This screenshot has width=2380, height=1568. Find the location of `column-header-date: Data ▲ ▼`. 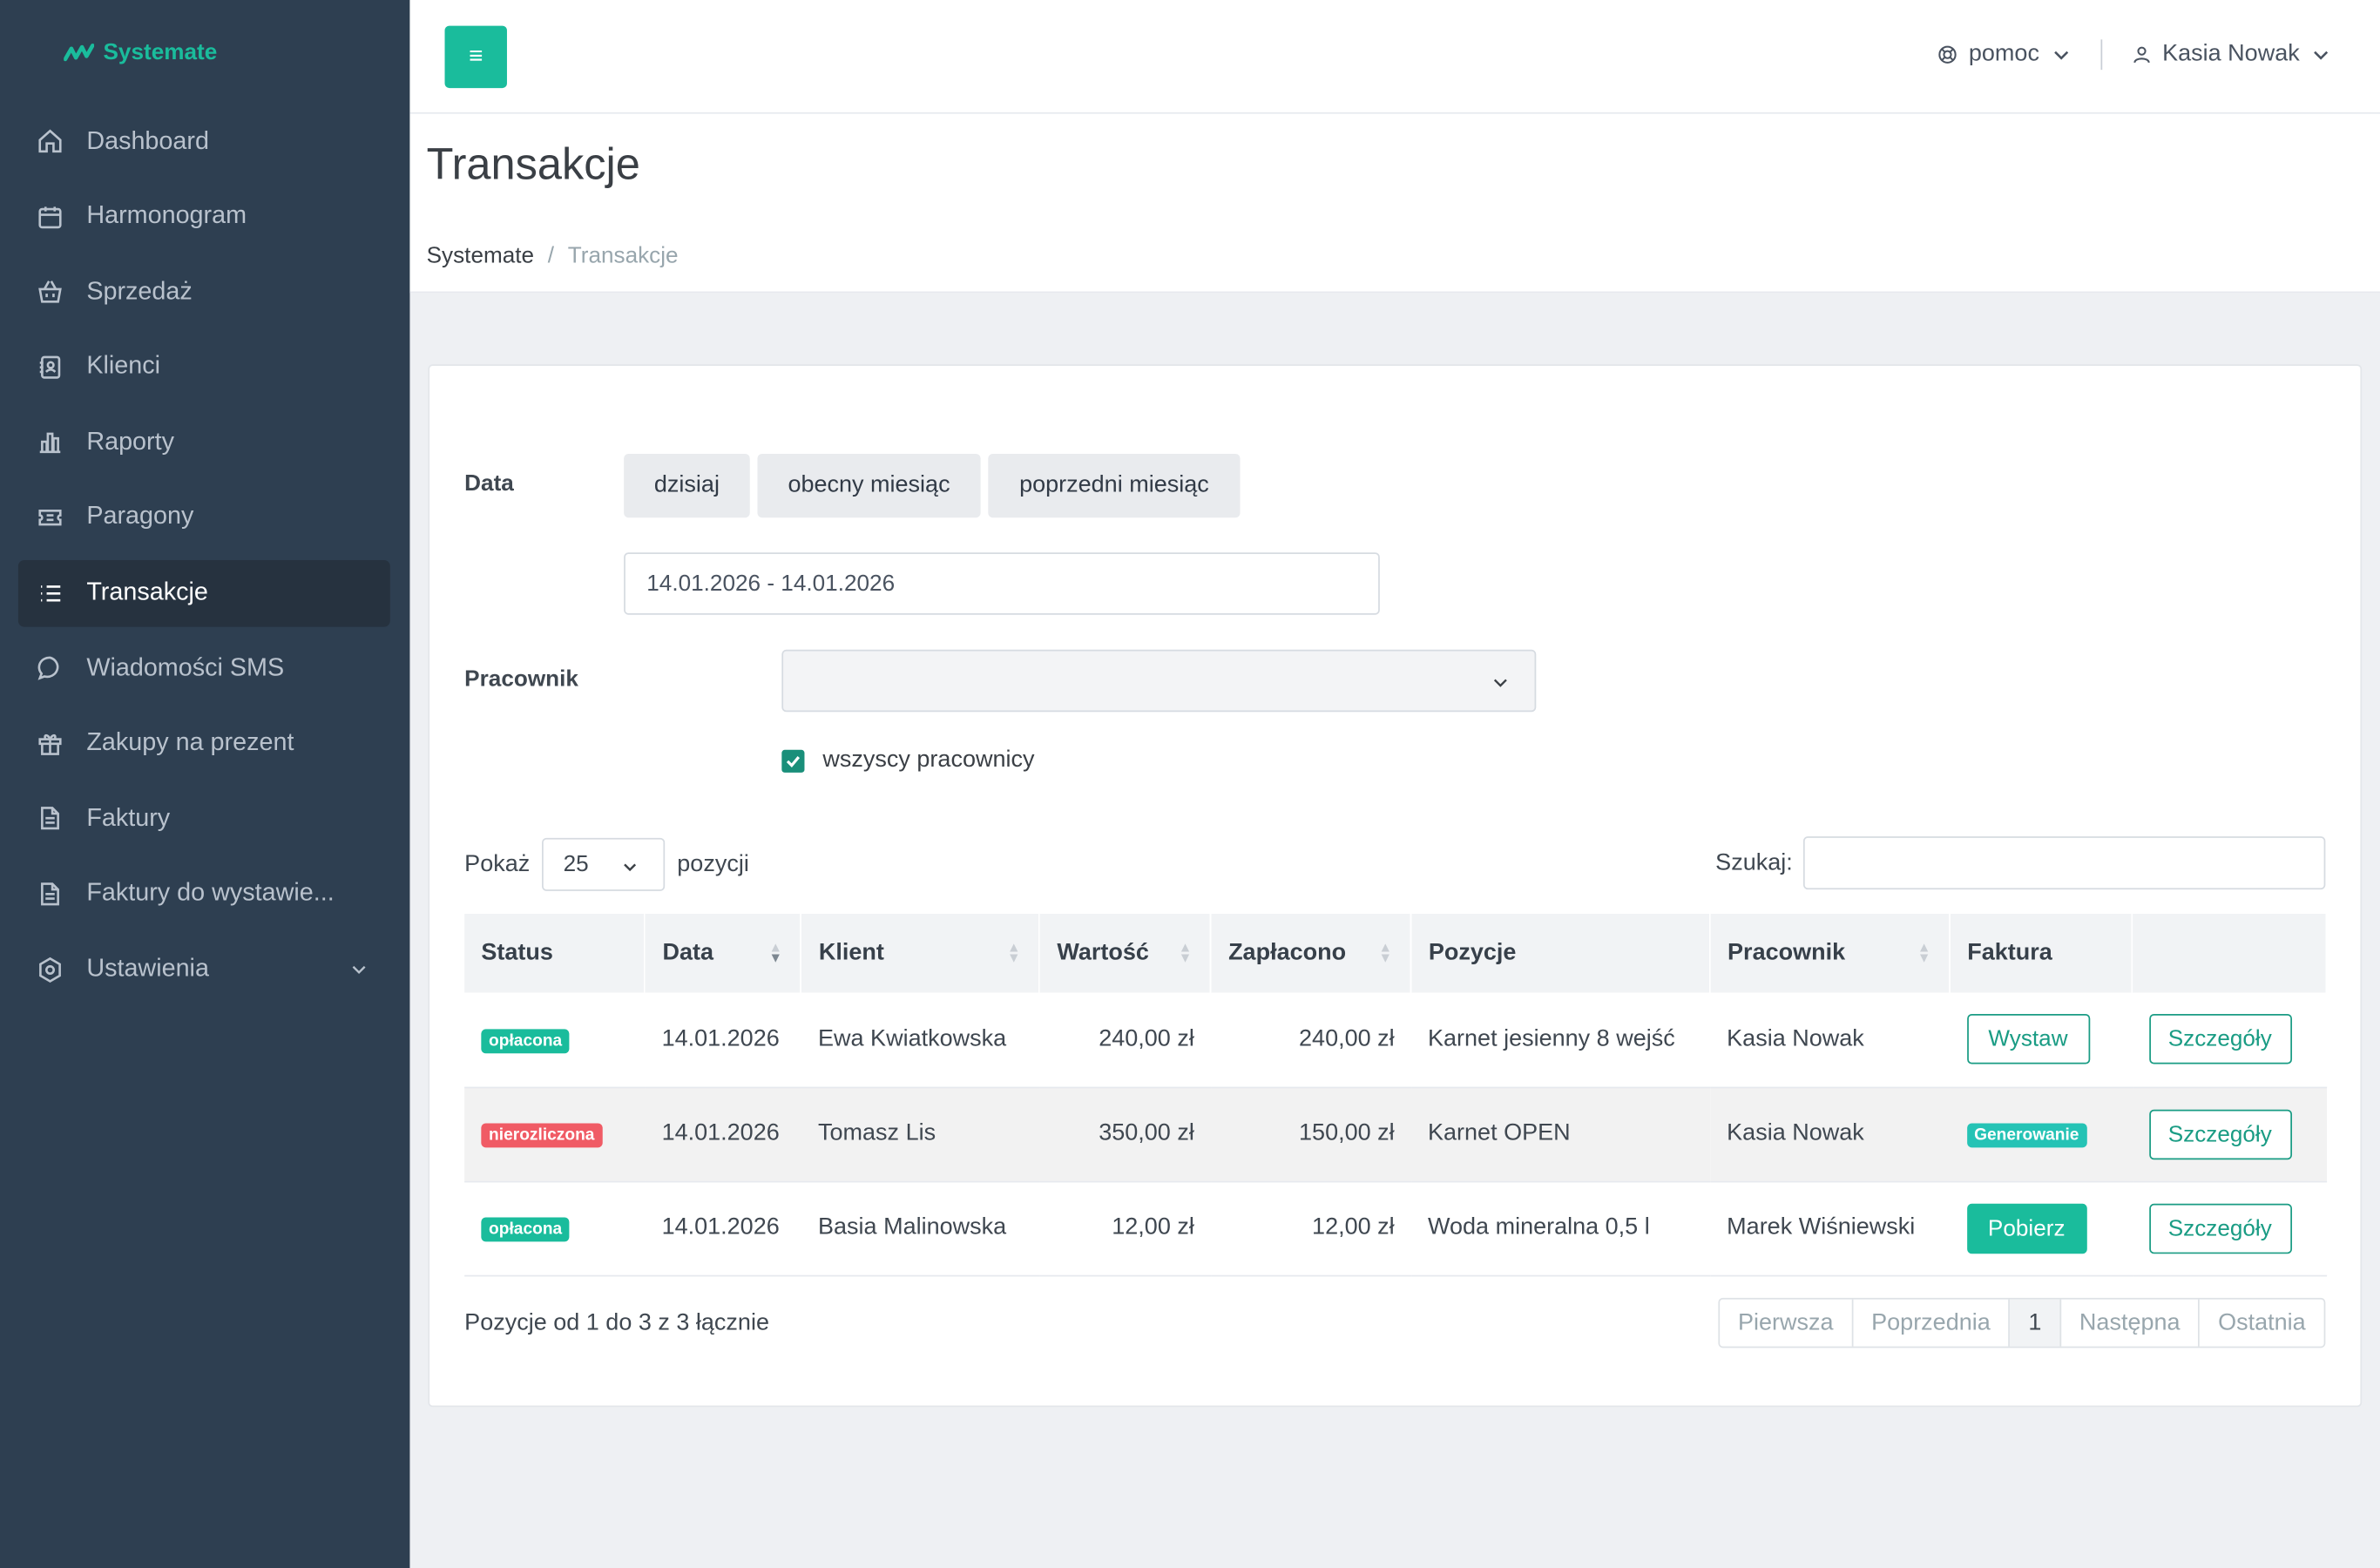

column-header-date: Data ▲ ▼ is located at coordinates (723, 953).